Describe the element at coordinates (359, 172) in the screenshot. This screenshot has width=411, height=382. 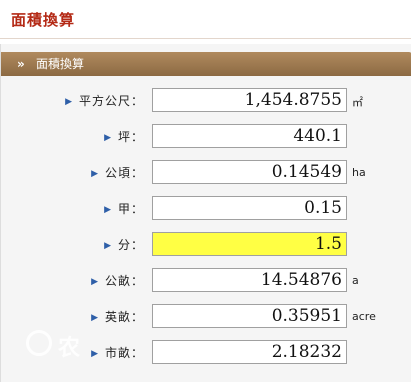
I see `unit-suffix: ha` at that location.